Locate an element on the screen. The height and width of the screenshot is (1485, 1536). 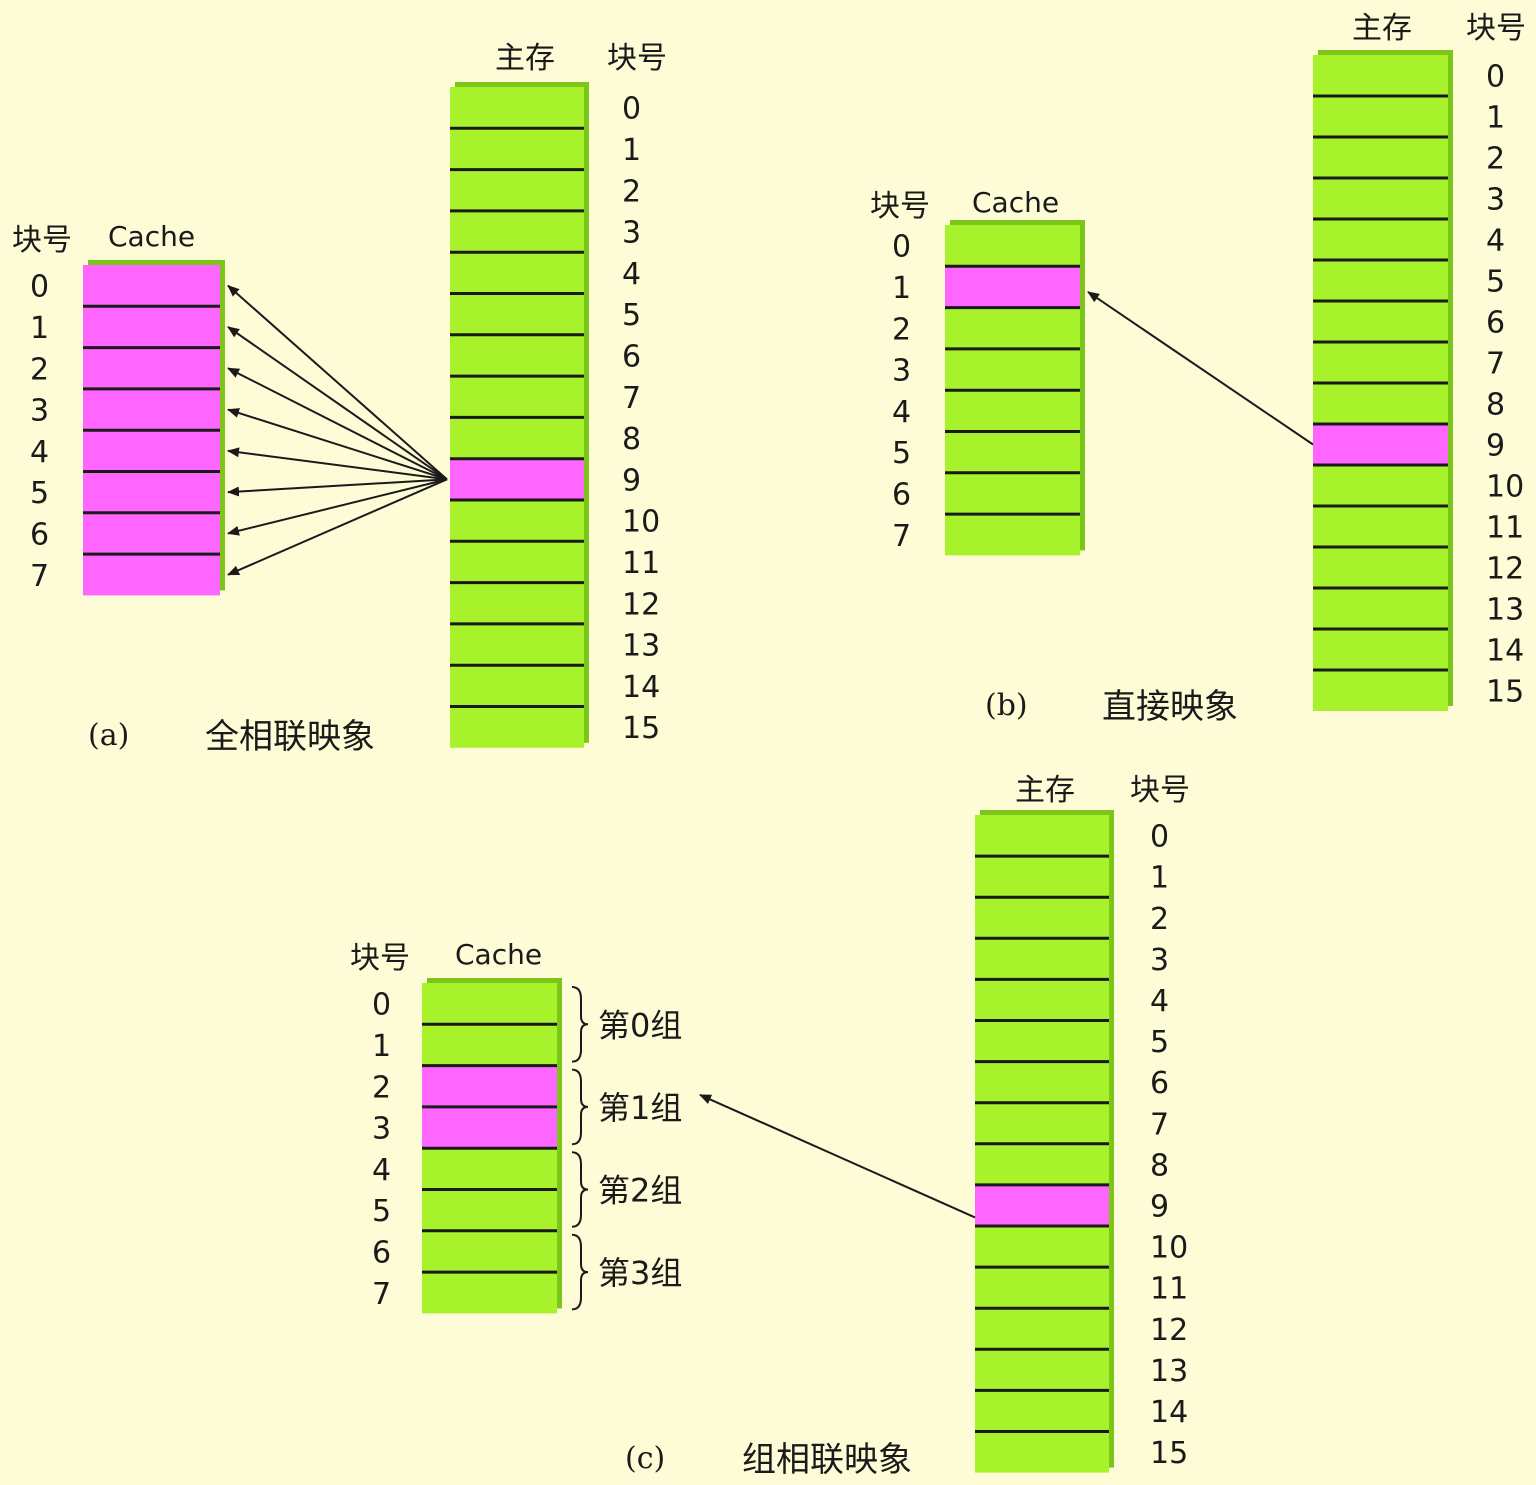
panel-c-title: 组相联映象 is located at coordinates (827, 1460).